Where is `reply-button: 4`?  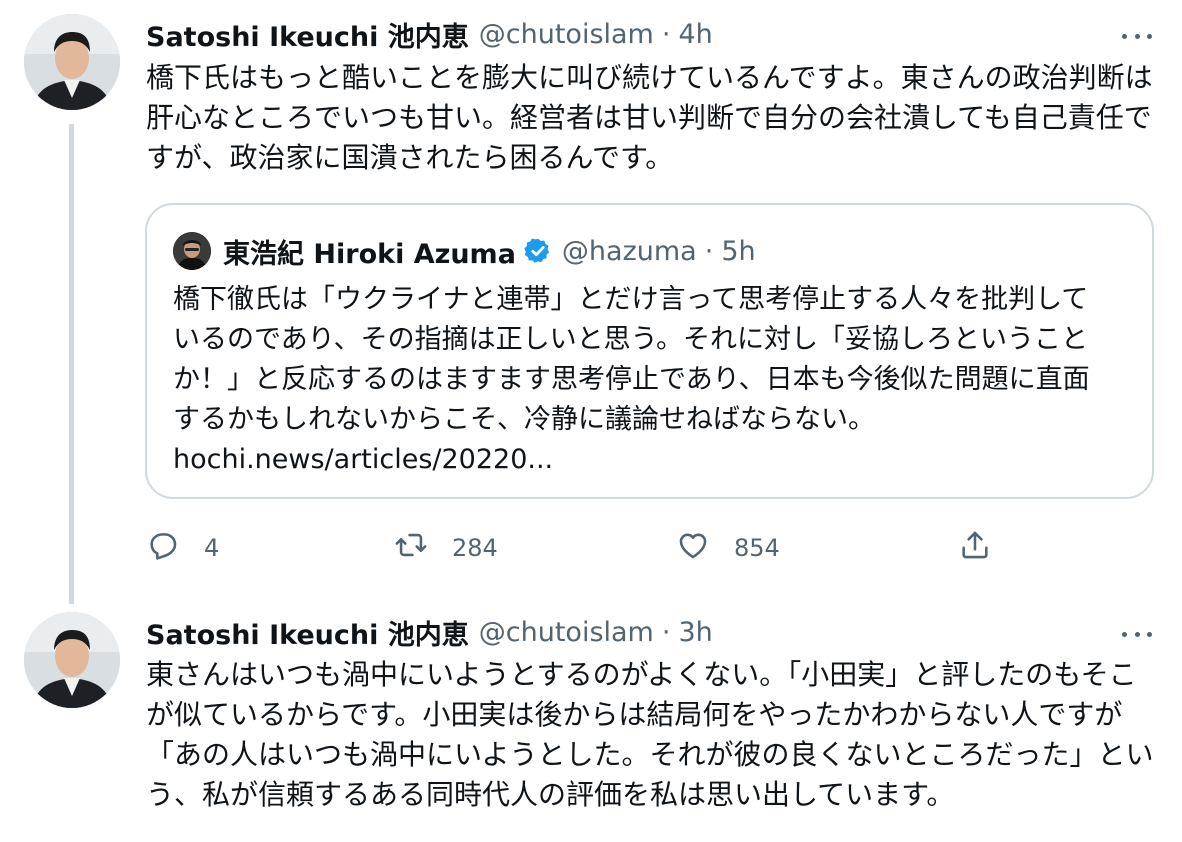
reply-button: 4 is located at coordinates (182, 548).